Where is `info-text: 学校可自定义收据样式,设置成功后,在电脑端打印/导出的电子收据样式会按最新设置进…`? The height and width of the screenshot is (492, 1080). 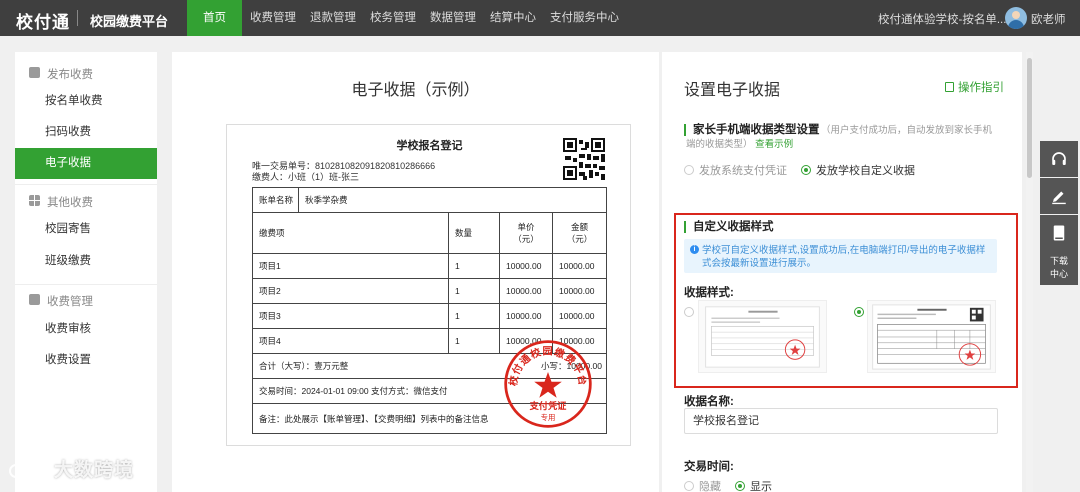 info-text: 学校可自定义收据样式,设置成功后,在电脑端打印/导出的电子收据样式会按最新设置进… is located at coordinates (844, 257).